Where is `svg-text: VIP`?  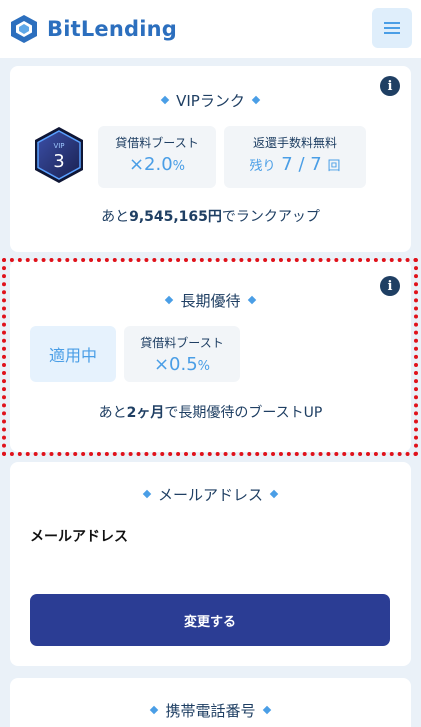 svg-text: VIP is located at coordinates (58, 146).